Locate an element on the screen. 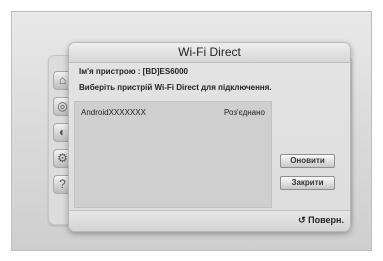  dialog-title: Wi-Fi Direct is located at coordinates (209, 53).